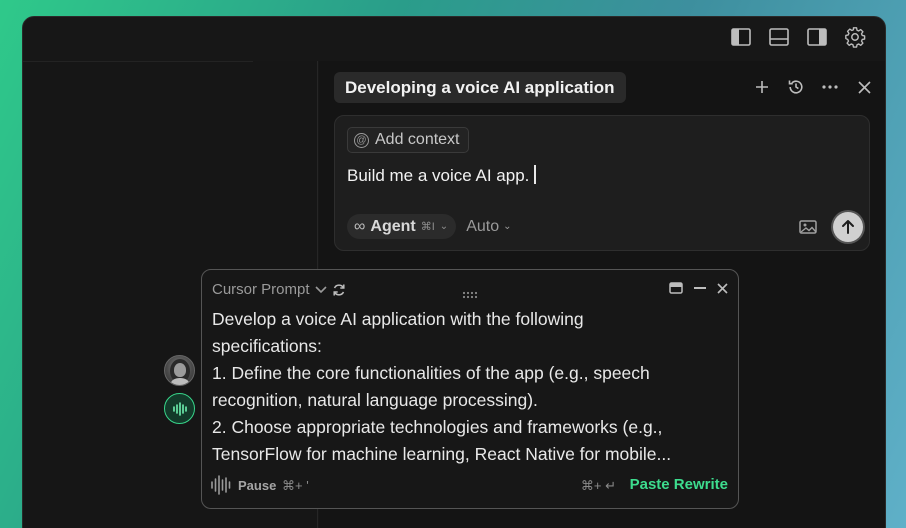 Image resolution: width=906 pixels, height=528 pixels. I want to click on chevron-down-icon, so click(320, 289).